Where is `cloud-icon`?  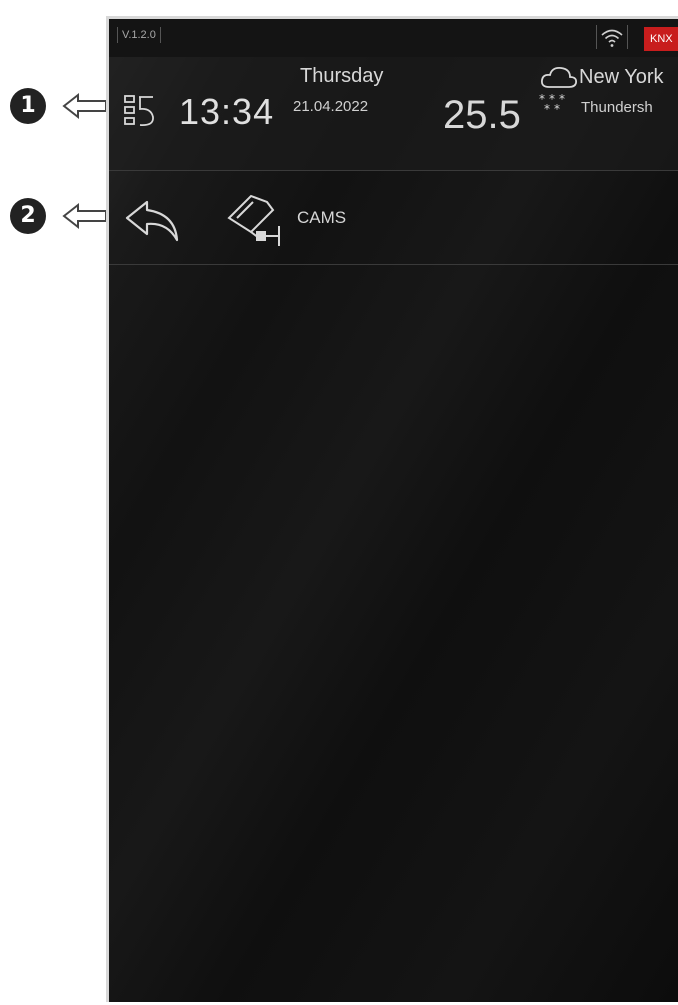
cloud-icon is located at coordinates (559, 77).